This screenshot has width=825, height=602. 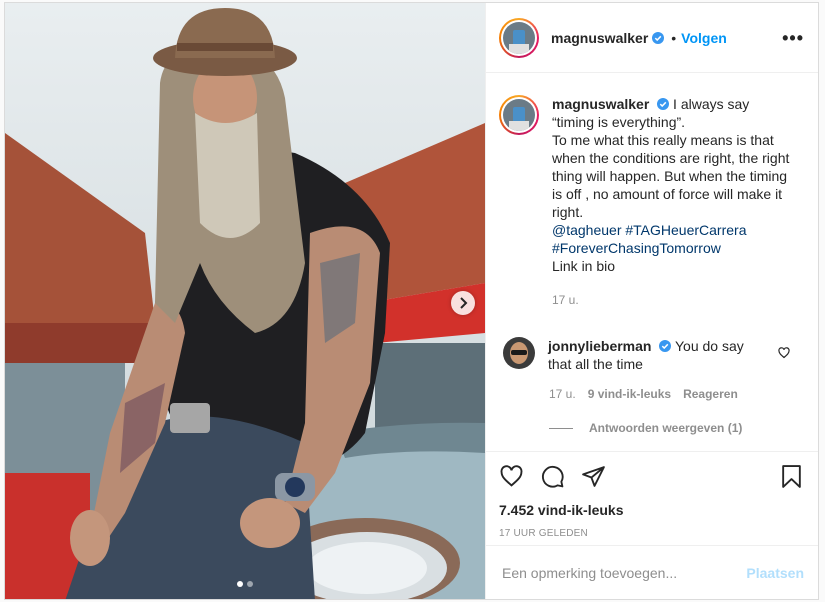 What do you see at coordinates (784, 353) in the screenshot?
I see `like-comment-heart-icon` at bounding box center [784, 353].